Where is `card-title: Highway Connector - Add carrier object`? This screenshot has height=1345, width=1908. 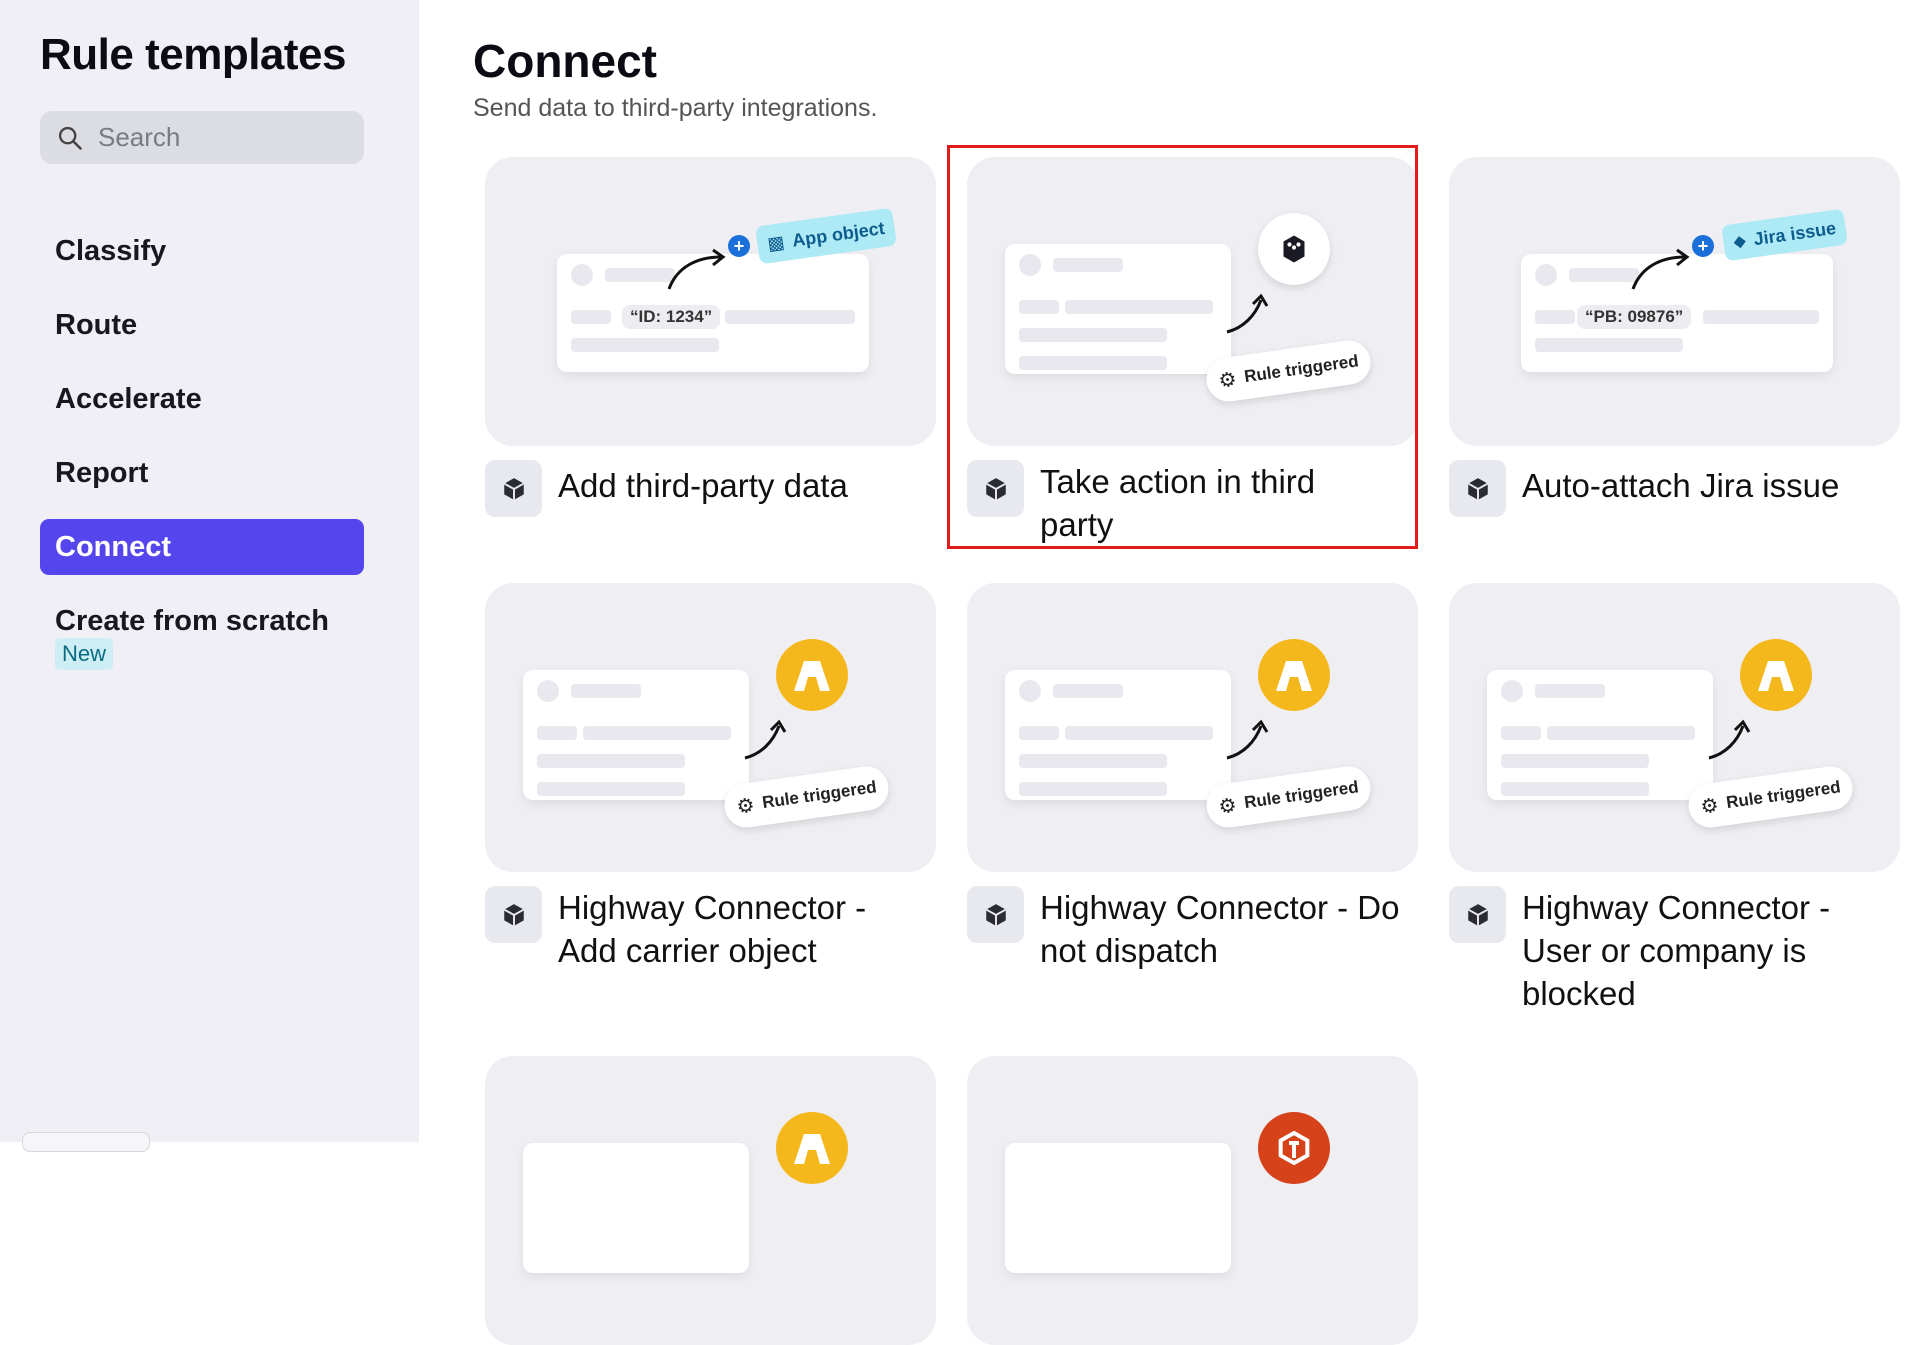 card-title: Highway Connector - Add carrier object is located at coordinates (712, 929).